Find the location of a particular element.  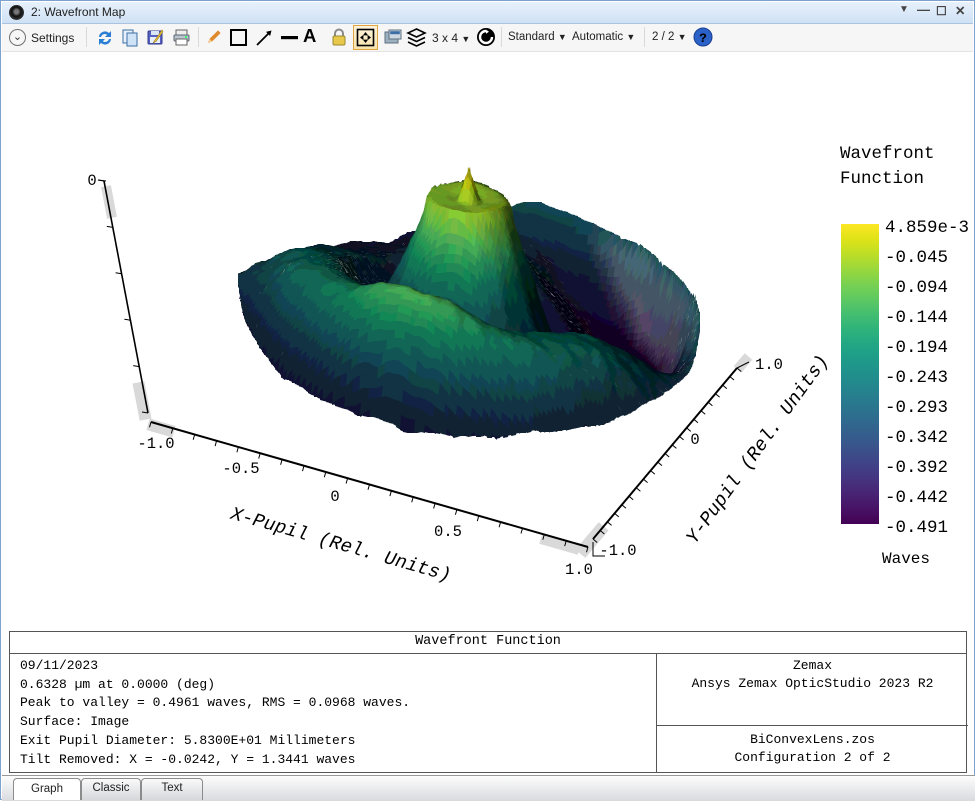

svg-text: Waves is located at coordinates (906, 559).